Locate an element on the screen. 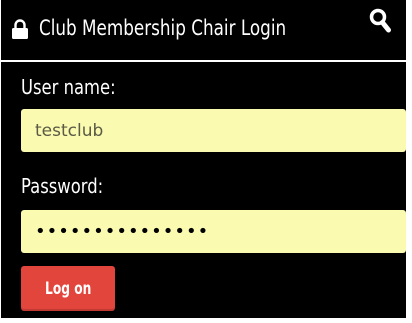 The height and width of the screenshot is (323, 412). username-label: User name: is located at coordinates (68, 87).